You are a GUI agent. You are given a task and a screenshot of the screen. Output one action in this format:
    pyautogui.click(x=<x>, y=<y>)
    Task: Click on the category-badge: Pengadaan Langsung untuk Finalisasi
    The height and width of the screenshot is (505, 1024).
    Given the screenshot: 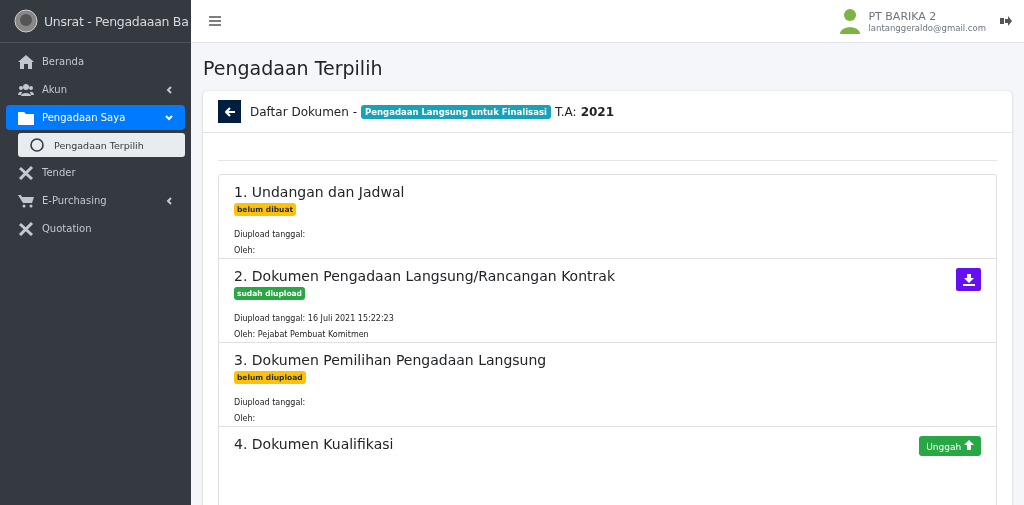 What is the action you would take?
    pyautogui.click(x=456, y=111)
    